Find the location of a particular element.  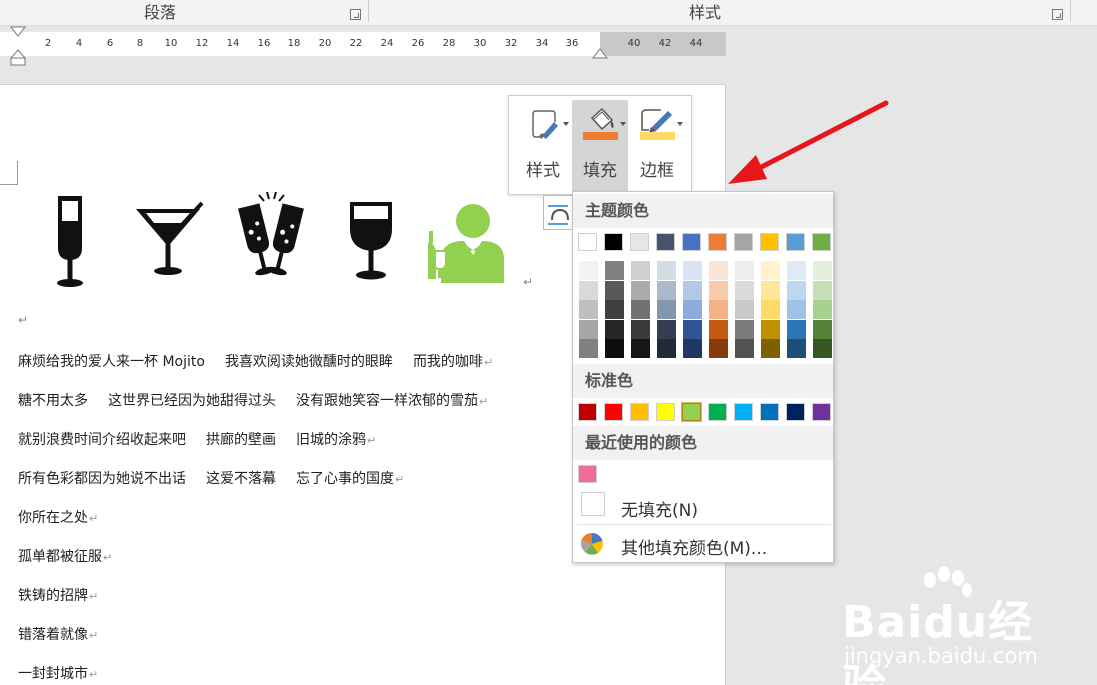

layout-options-button is located at coordinates (558, 212).